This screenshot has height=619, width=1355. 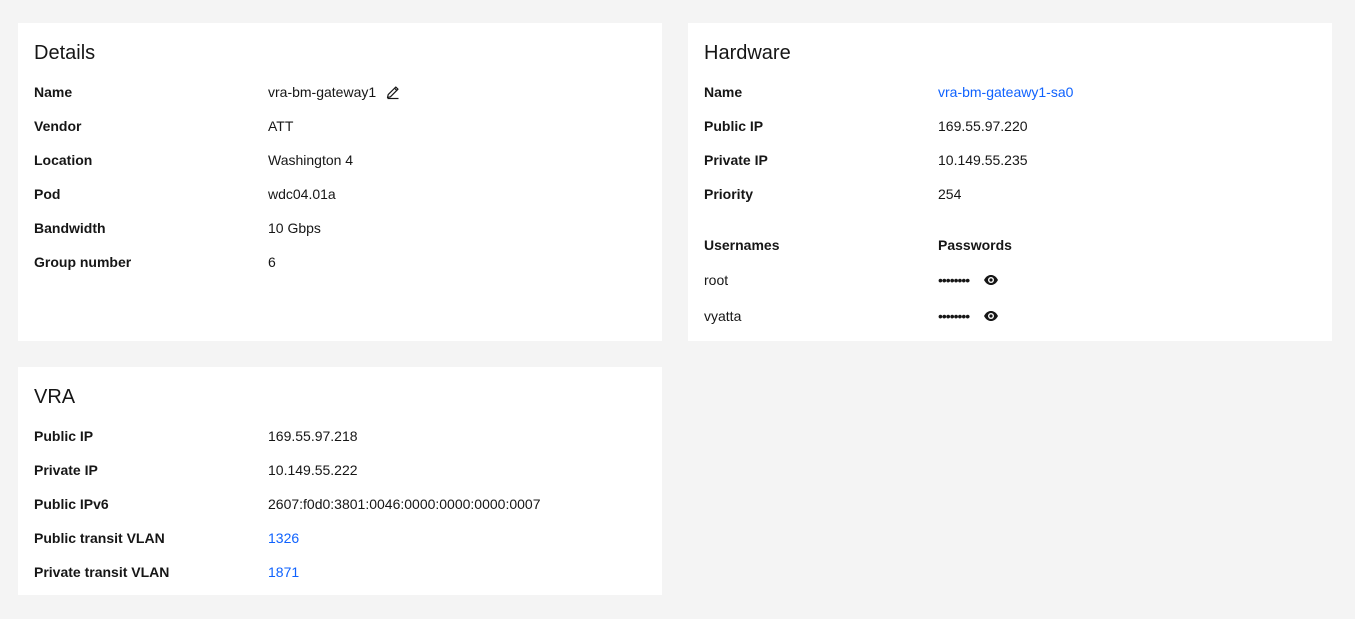 What do you see at coordinates (71, 504) in the screenshot?
I see `vra-label-public-ipv6: Public IPv6` at bounding box center [71, 504].